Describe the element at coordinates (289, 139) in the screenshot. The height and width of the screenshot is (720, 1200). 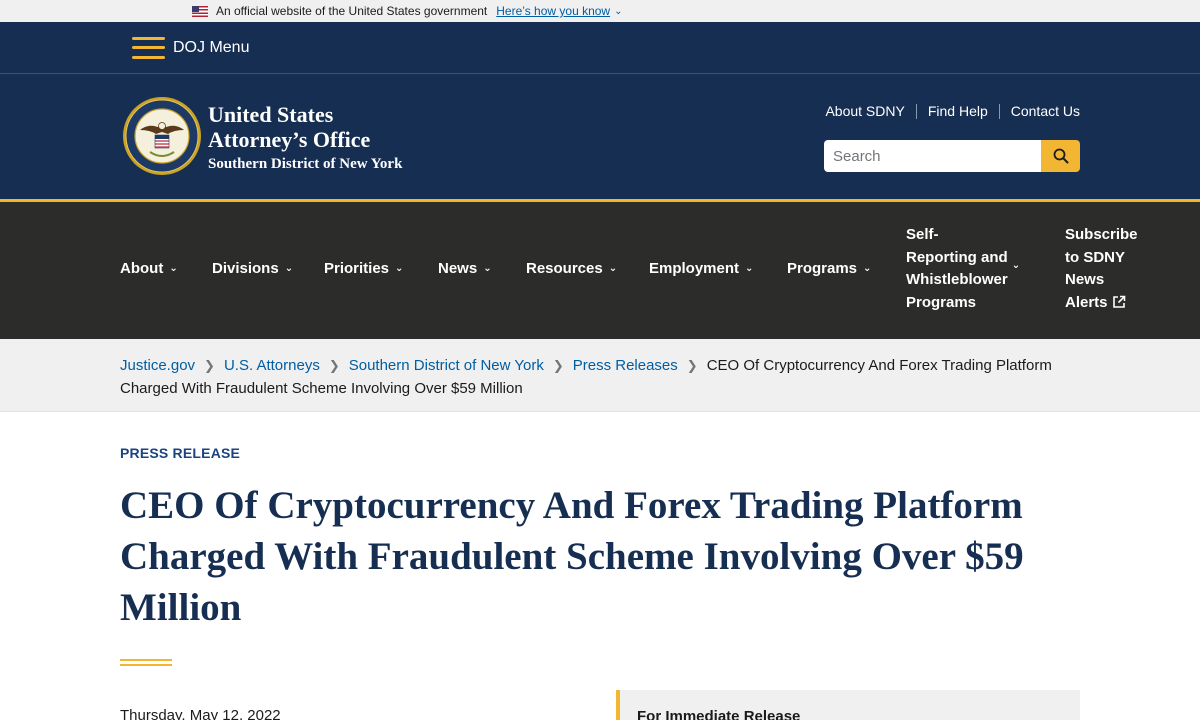
I see `office-name-line-2: Attorney’s Office` at that location.